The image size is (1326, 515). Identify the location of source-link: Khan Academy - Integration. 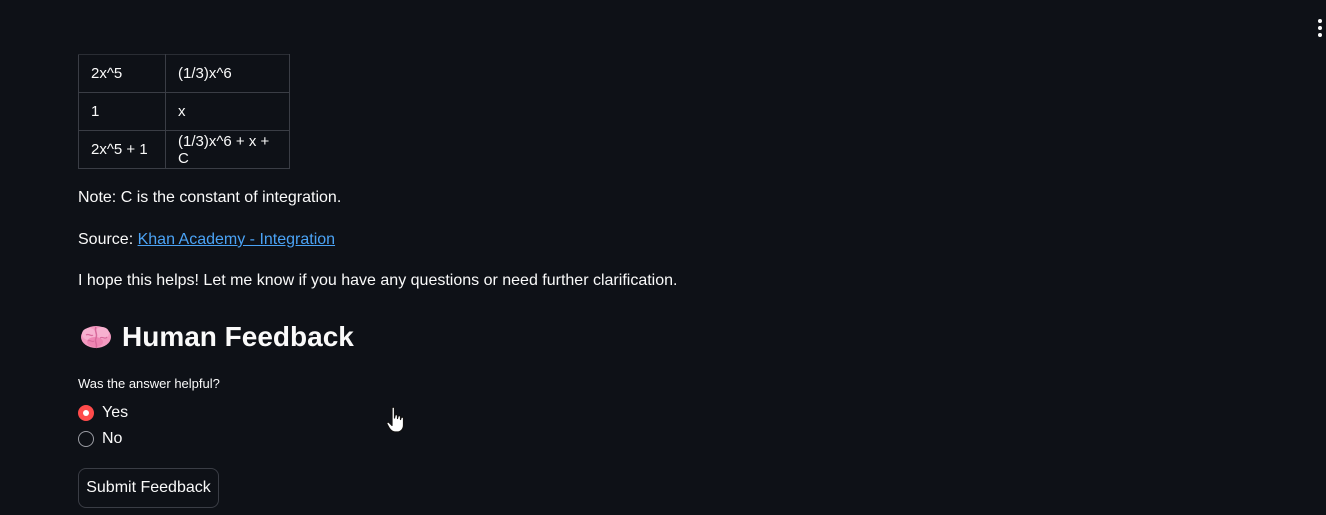
(236, 239).